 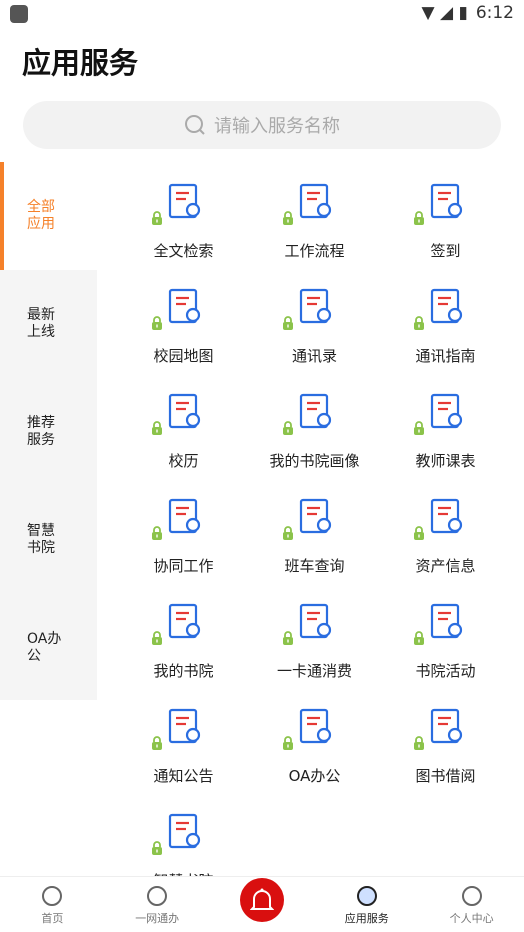 I want to click on hexagon-y-icon, so click(x=157, y=896).